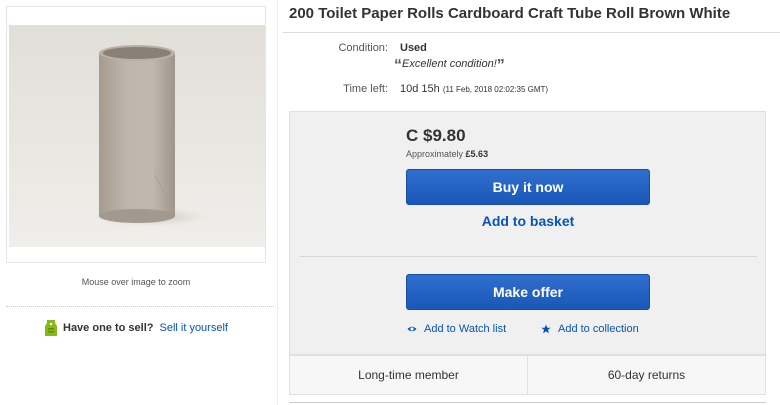 The image size is (780, 405). Describe the element at coordinates (456, 329) in the screenshot. I see `add-to-watch-list-link: Add to Watch list` at that location.